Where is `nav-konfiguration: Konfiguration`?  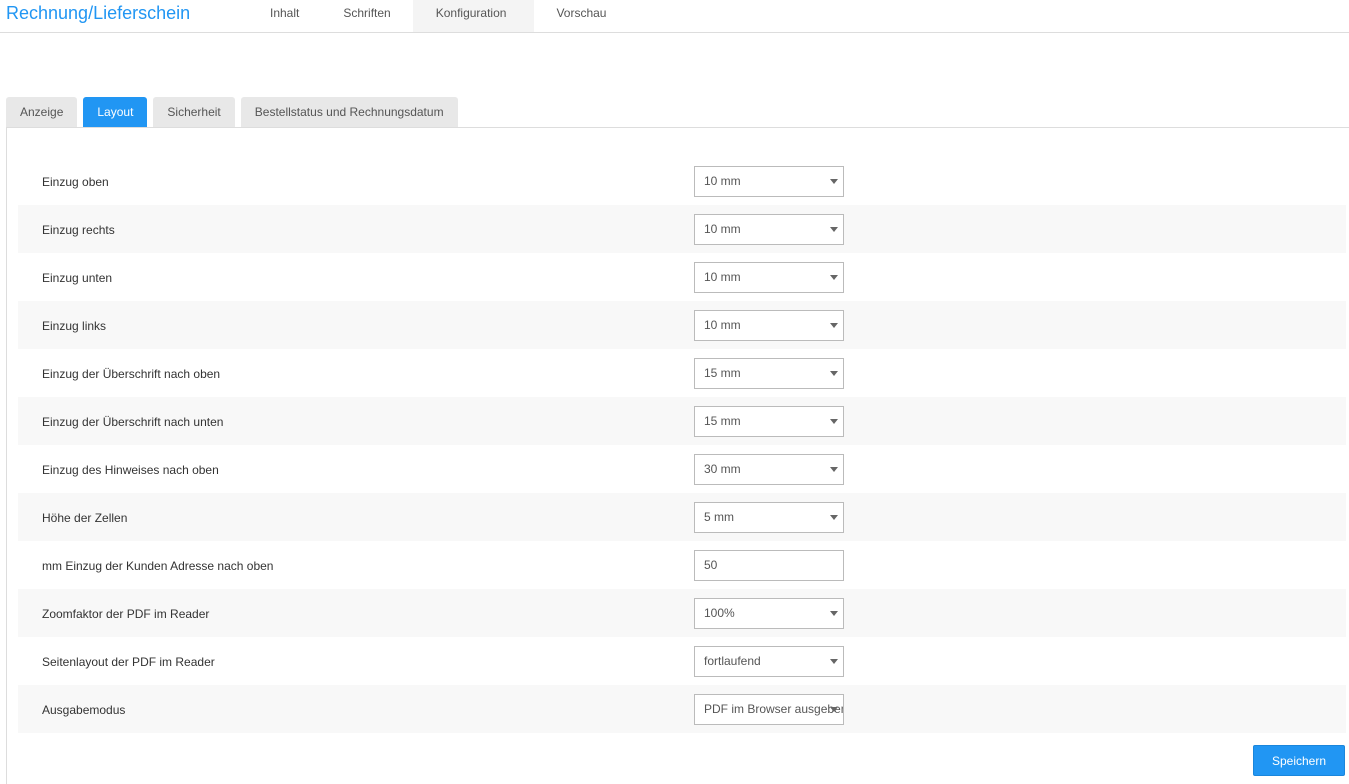
nav-konfiguration: Konfiguration is located at coordinates (473, 16).